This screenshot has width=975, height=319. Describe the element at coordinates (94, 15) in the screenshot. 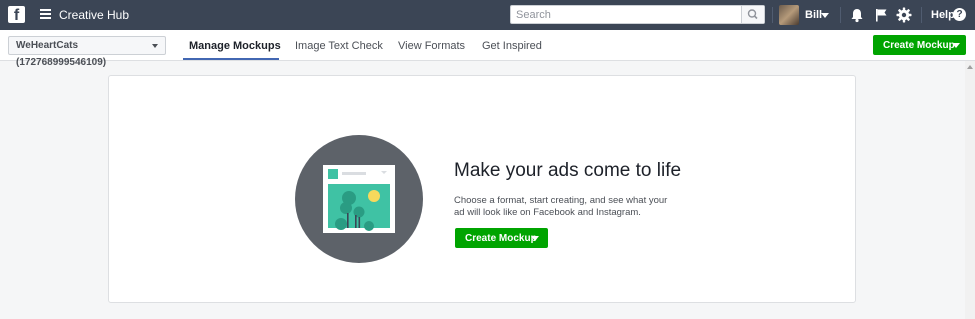

I see `app-title: Creative Hub` at that location.